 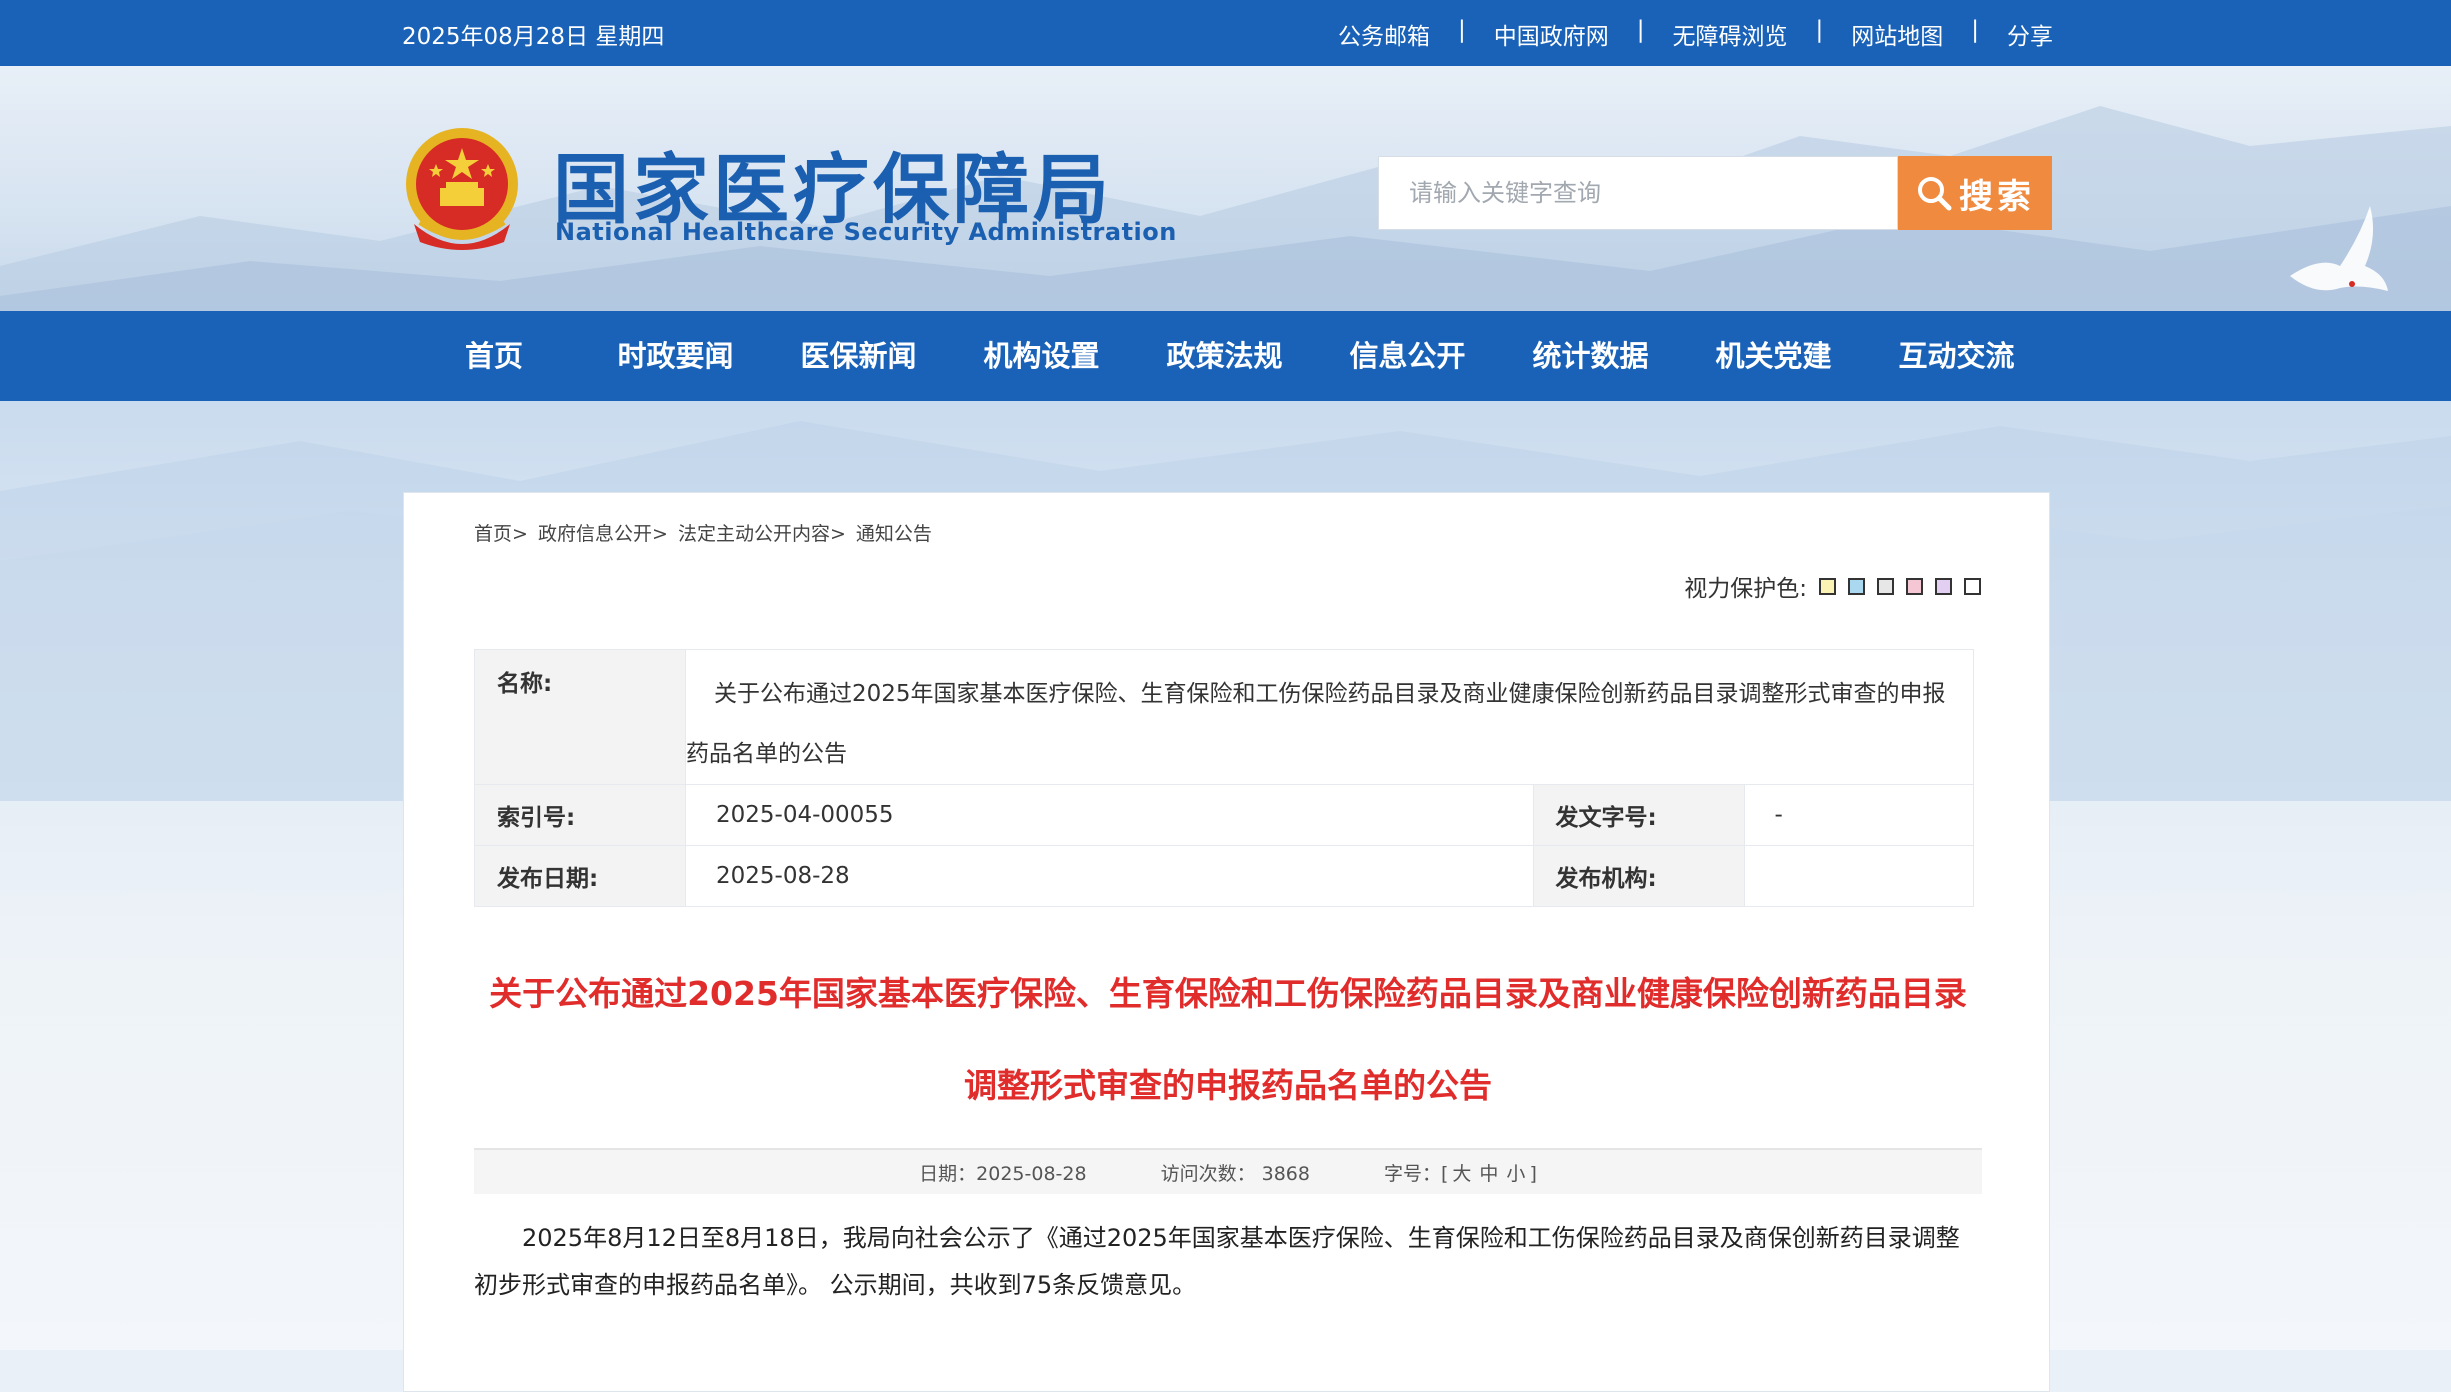 What do you see at coordinates (1997, 196) in the screenshot?
I see `search-button-label: 搜索` at bounding box center [1997, 196].